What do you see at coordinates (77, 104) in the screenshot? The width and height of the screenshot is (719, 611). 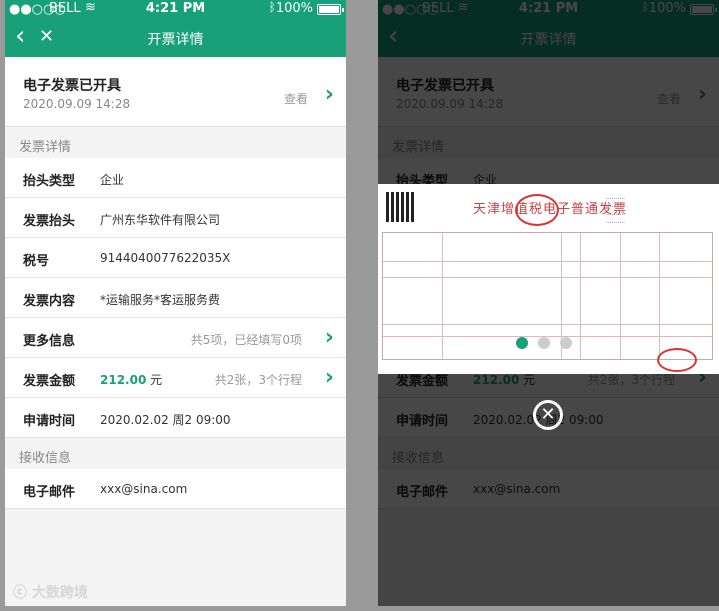 I see `invoice-status-date: 2020.09.09 14:28` at bounding box center [77, 104].